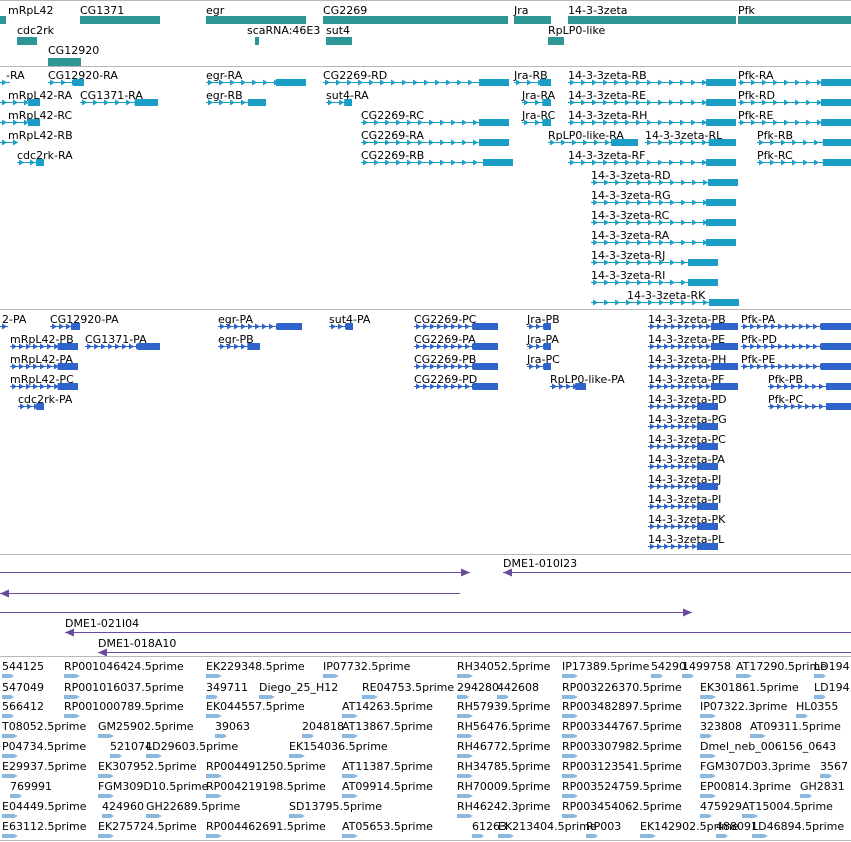 This screenshot has width=851, height=842. I want to click on est-label: RH46772.5prime, so click(503, 746).